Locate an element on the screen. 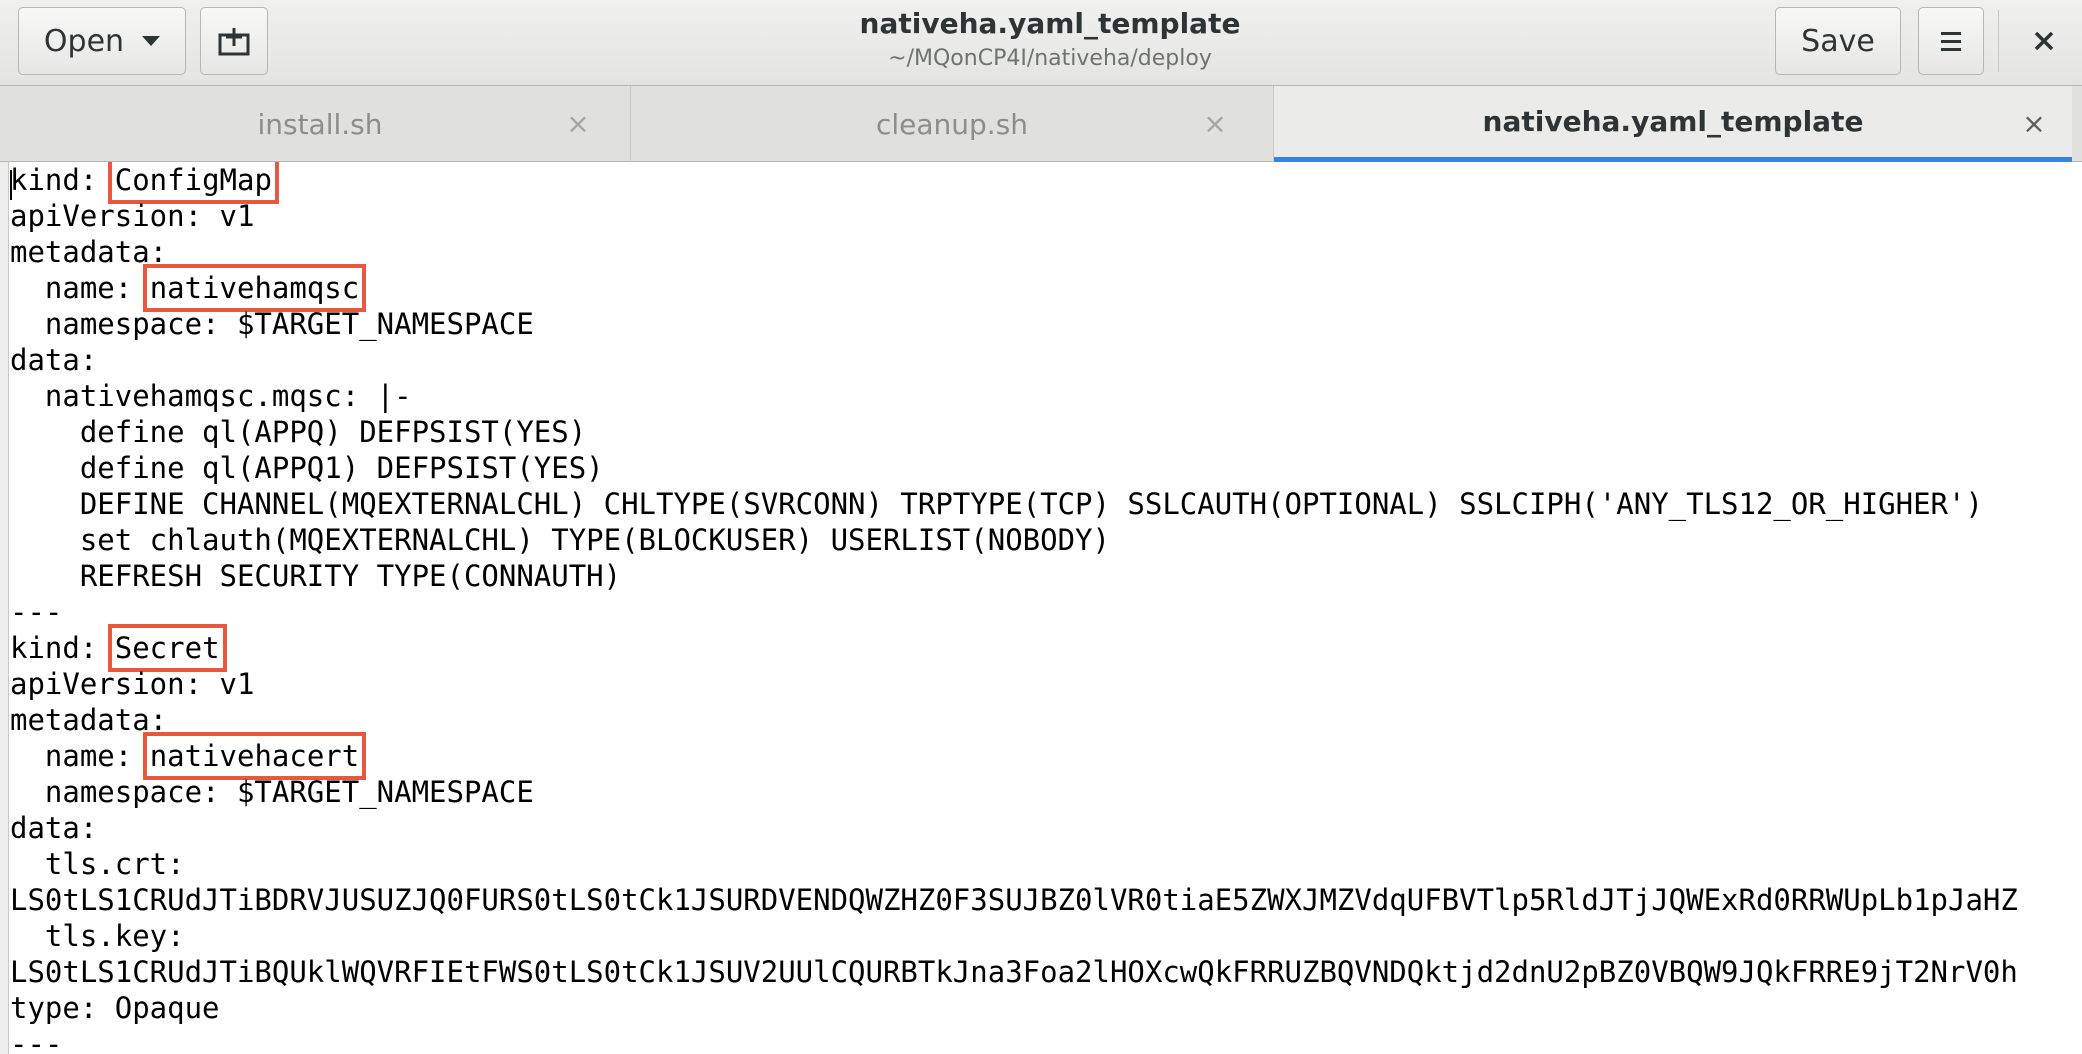  code-line: tls.crt: is located at coordinates (97, 864).